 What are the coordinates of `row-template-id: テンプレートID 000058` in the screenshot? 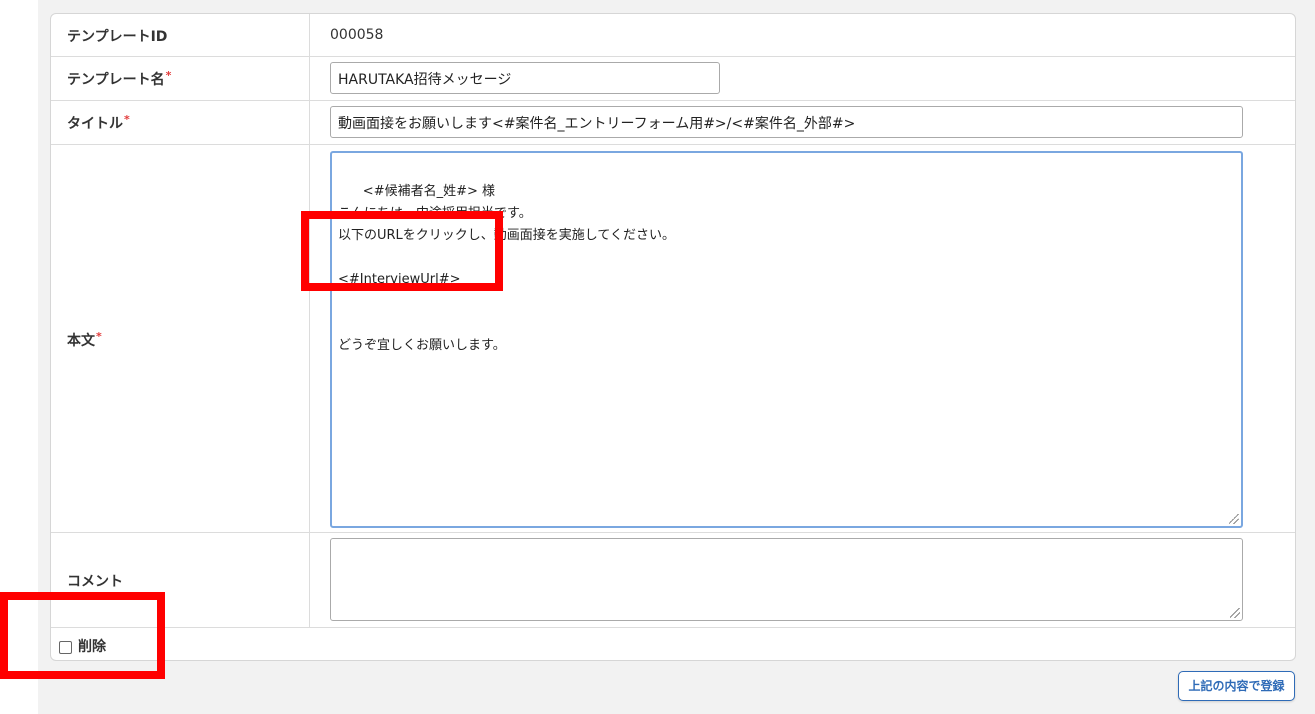 It's located at (673, 35).